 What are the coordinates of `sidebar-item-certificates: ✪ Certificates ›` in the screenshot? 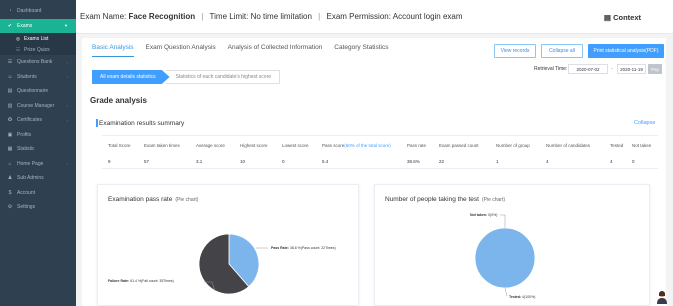 It's located at (38, 120).